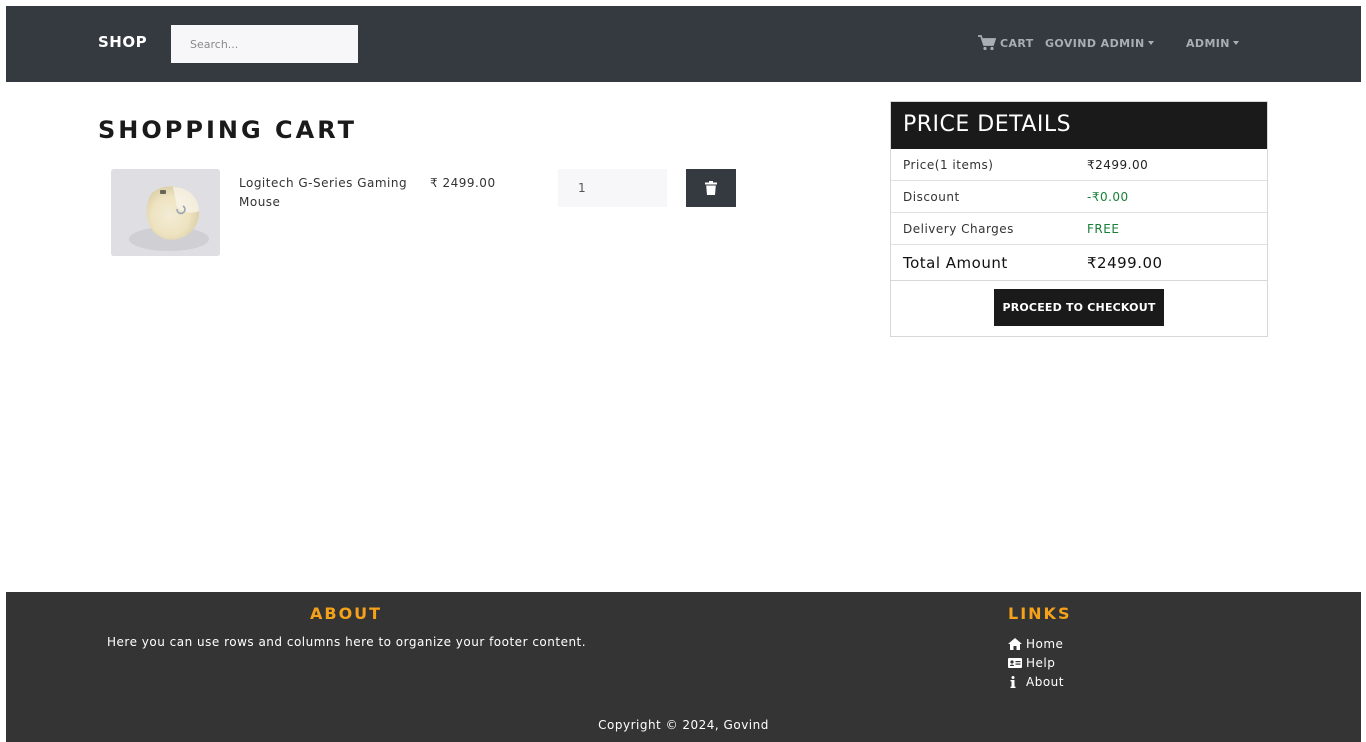 The height and width of the screenshot is (742, 1366). Describe the element at coordinates (948, 164) in the screenshot. I see `price-label: Price(1 items)` at that location.